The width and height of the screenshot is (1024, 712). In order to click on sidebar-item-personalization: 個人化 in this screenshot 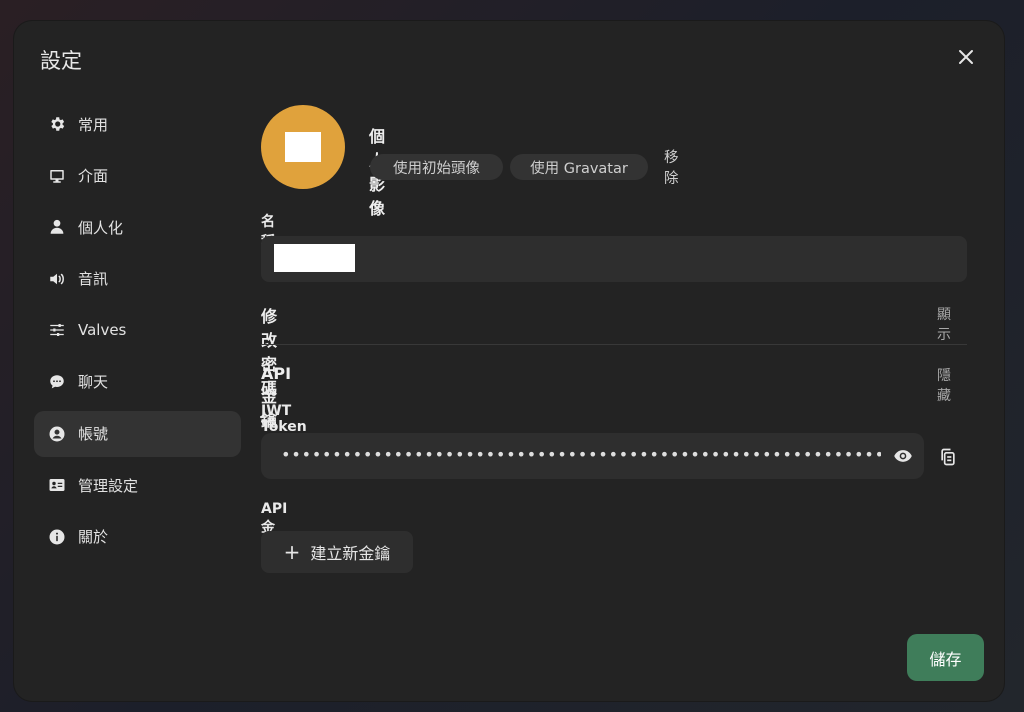, I will do `click(137, 227)`.